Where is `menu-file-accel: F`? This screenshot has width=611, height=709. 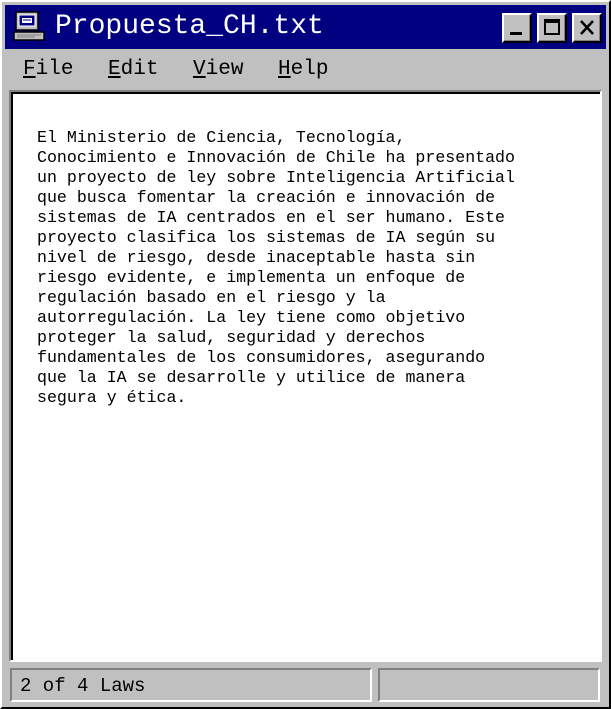
menu-file-accel: F is located at coordinates (29, 69).